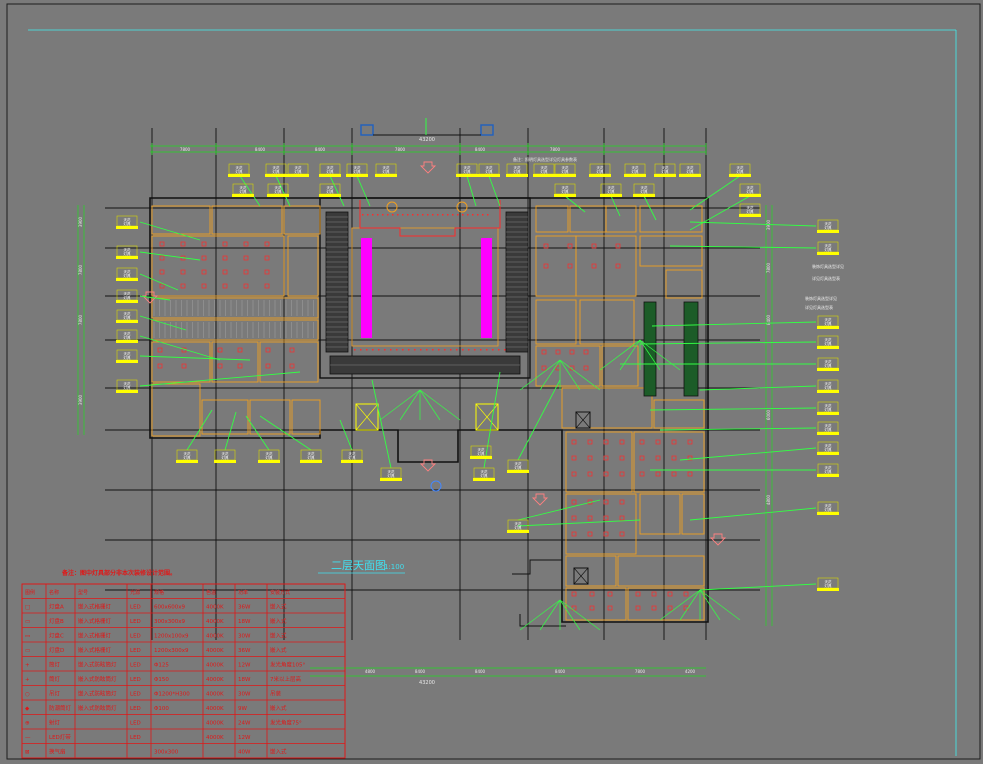  What do you see at coordinates (54, 592) in the screenshot?
I see `legend-header-cell: 名称` at bounding box center [54, 592].